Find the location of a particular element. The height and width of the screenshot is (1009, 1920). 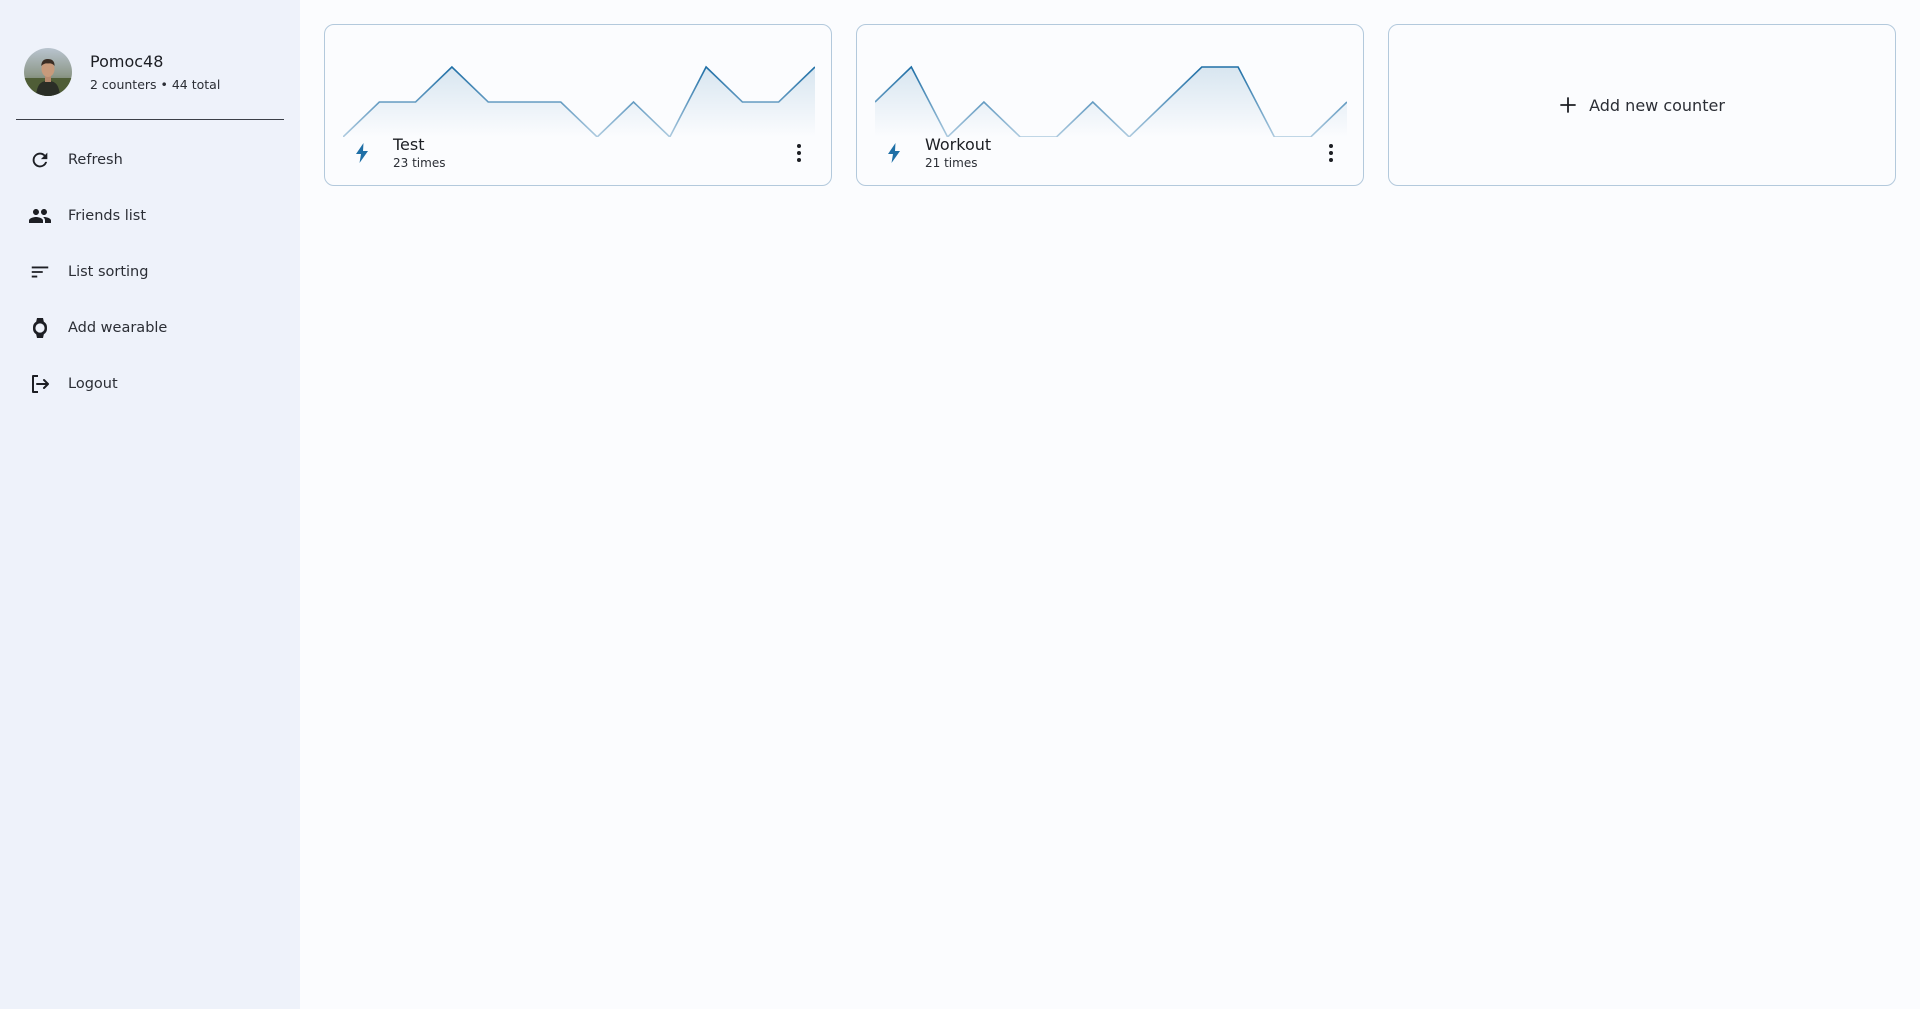

sidebar-item-logout: Logout is located at coordinates (150, 384).